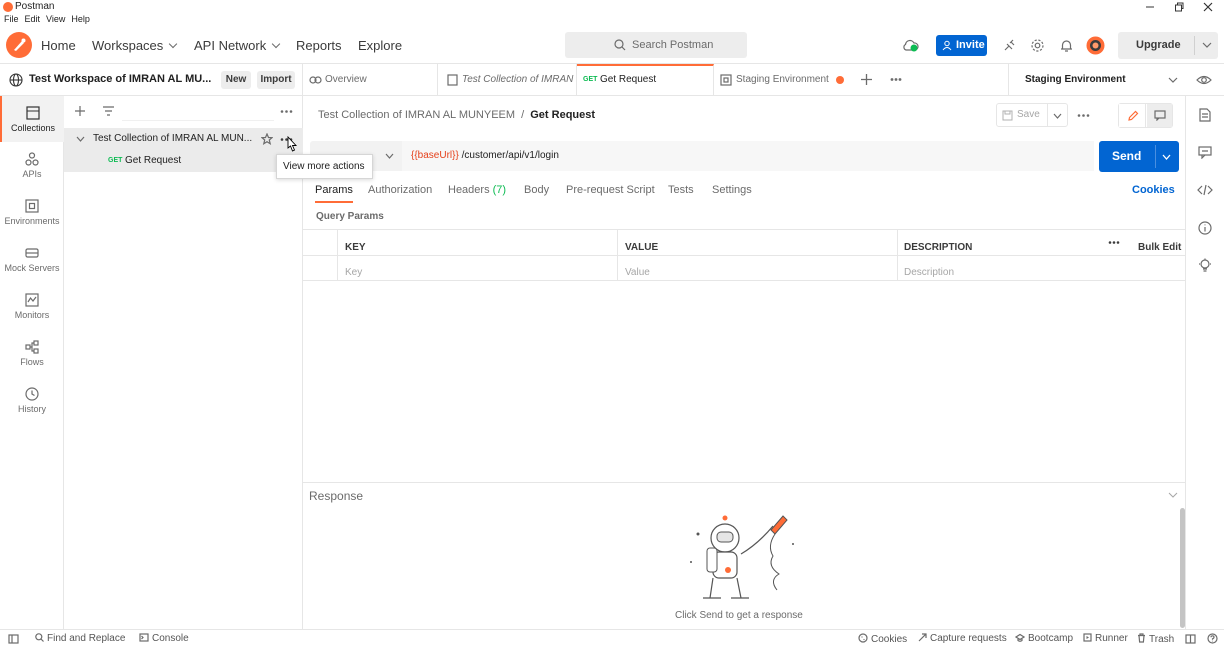 This screenshot has height=647, width=1224. What do you see at coordinates (32, 253) in the screenshot?
I see `mock-servers-icon` at bounding box center [32, 253].